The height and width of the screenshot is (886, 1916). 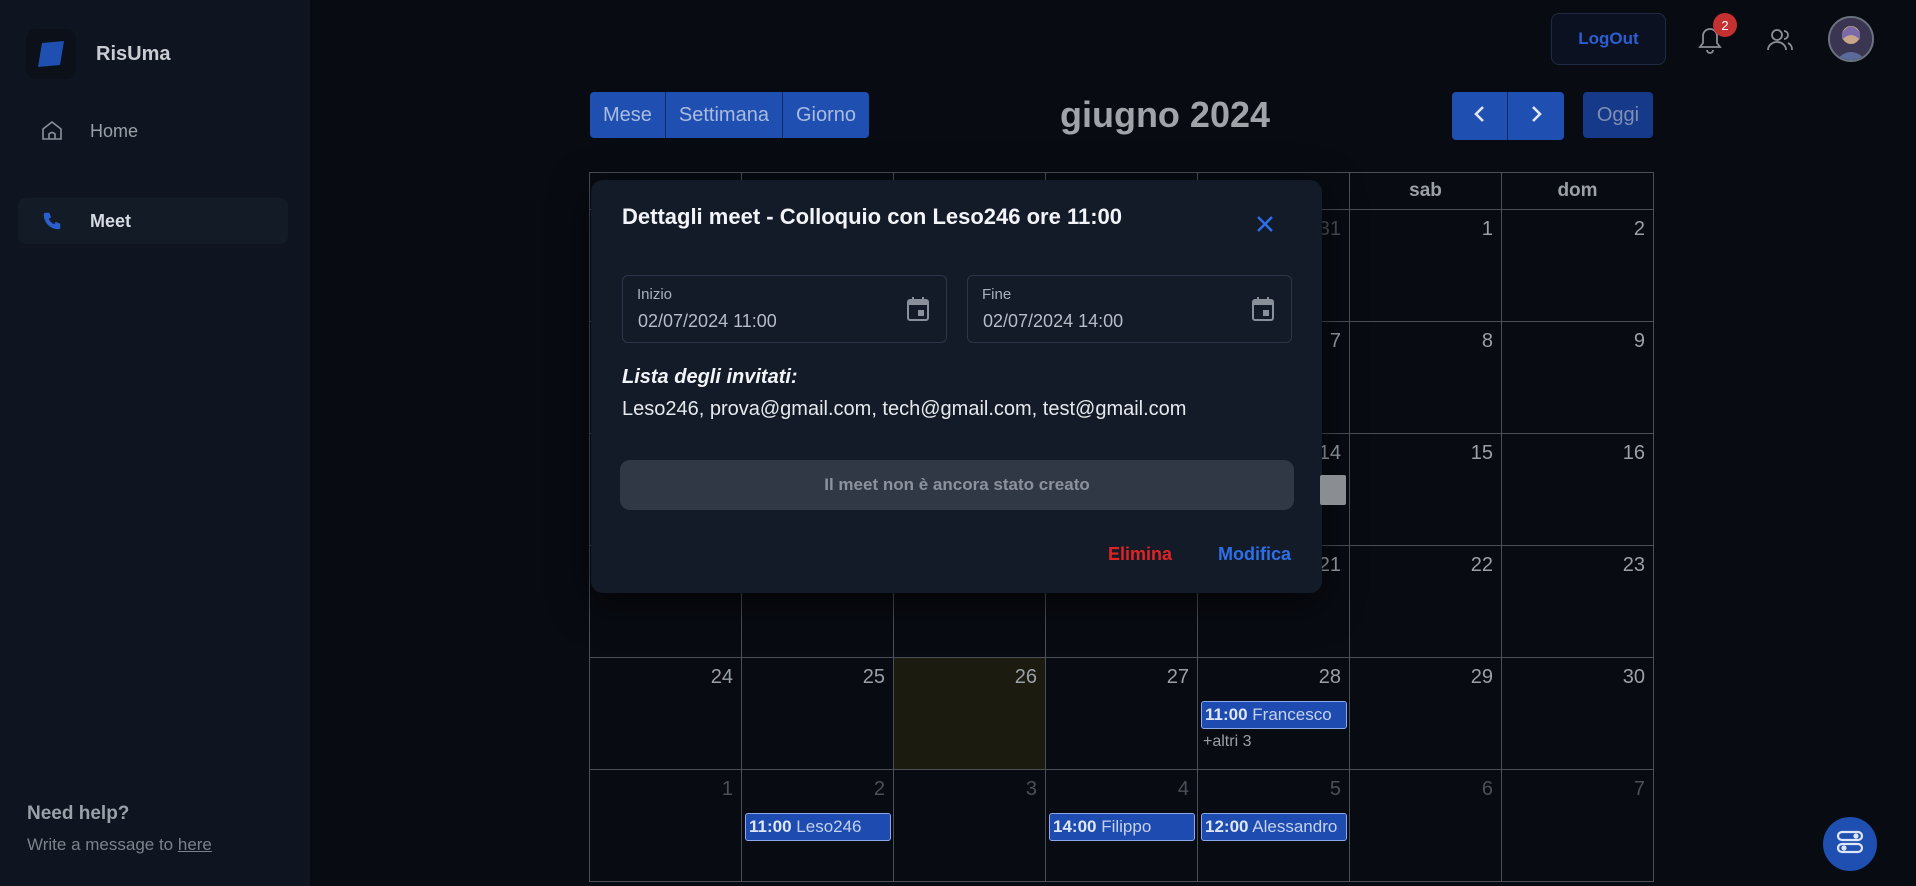 I want to click on view-switcher: Mese Settimana Giorno, so click(x=729, y=115).